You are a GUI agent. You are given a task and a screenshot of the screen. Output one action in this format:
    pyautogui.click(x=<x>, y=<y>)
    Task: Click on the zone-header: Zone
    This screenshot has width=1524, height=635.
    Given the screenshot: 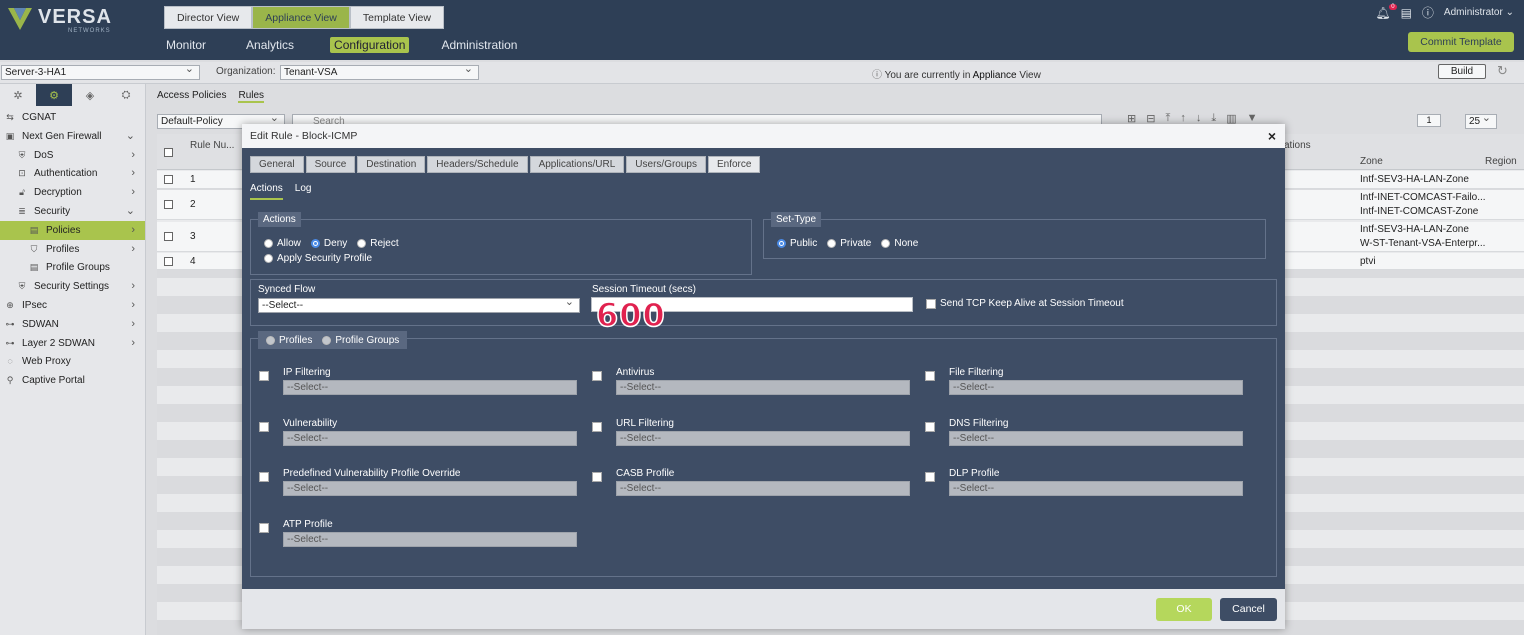 What is the action you would take?
    pyautogui.click(x=1371, y=161)
    